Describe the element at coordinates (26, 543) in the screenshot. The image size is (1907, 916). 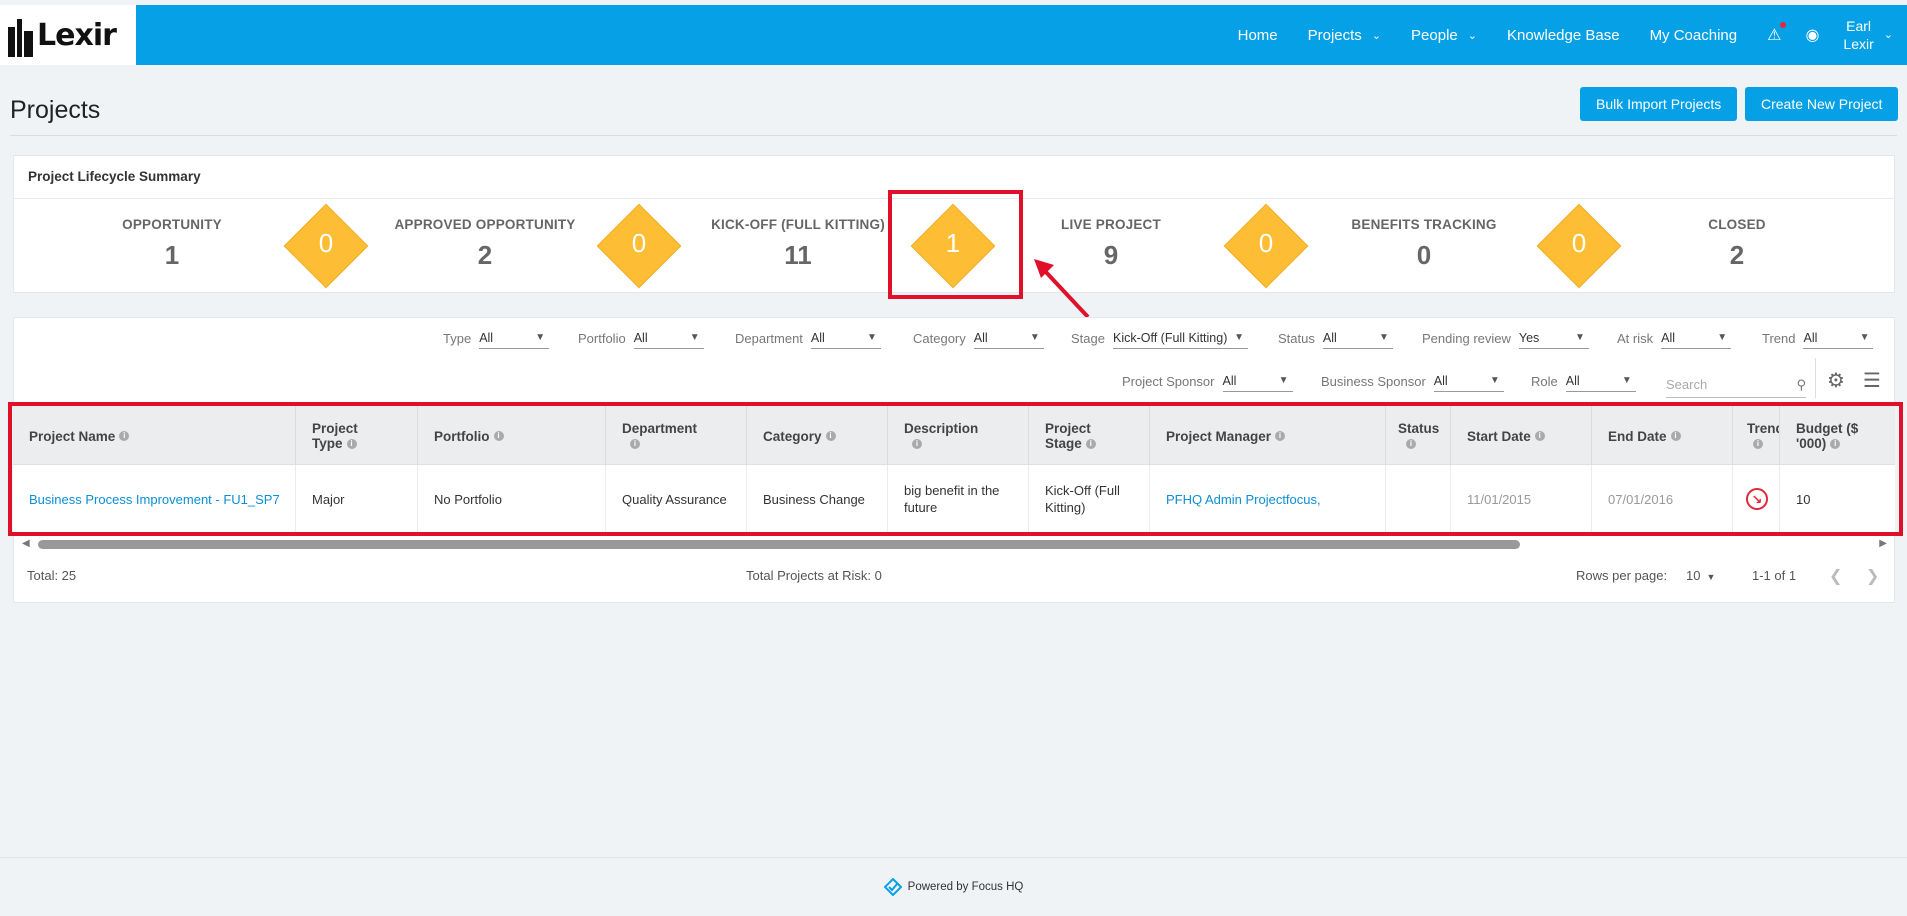
I see `scroll-left-icon: ◀` at that location.